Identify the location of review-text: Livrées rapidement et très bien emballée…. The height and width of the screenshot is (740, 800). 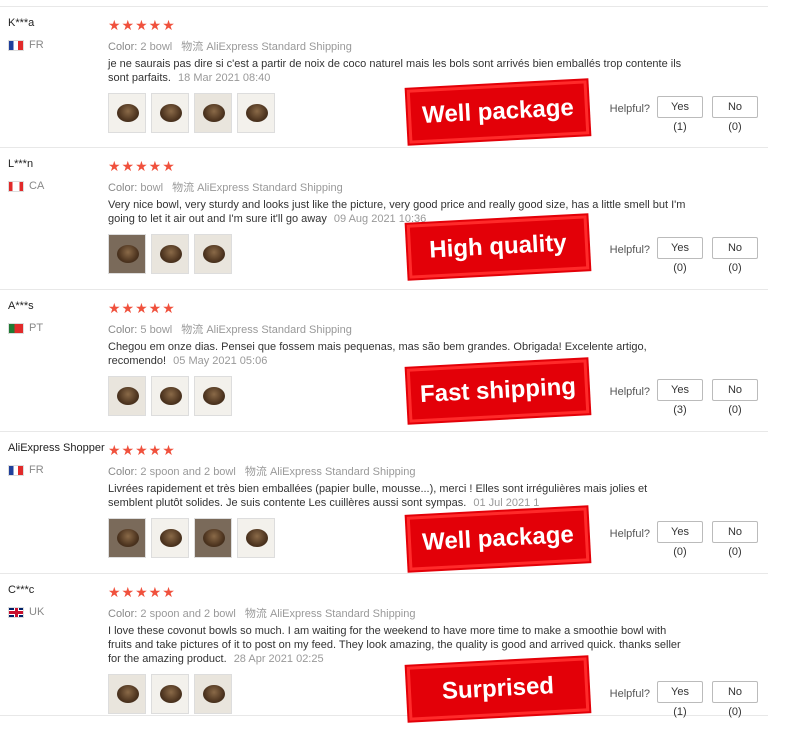
(398, 496).